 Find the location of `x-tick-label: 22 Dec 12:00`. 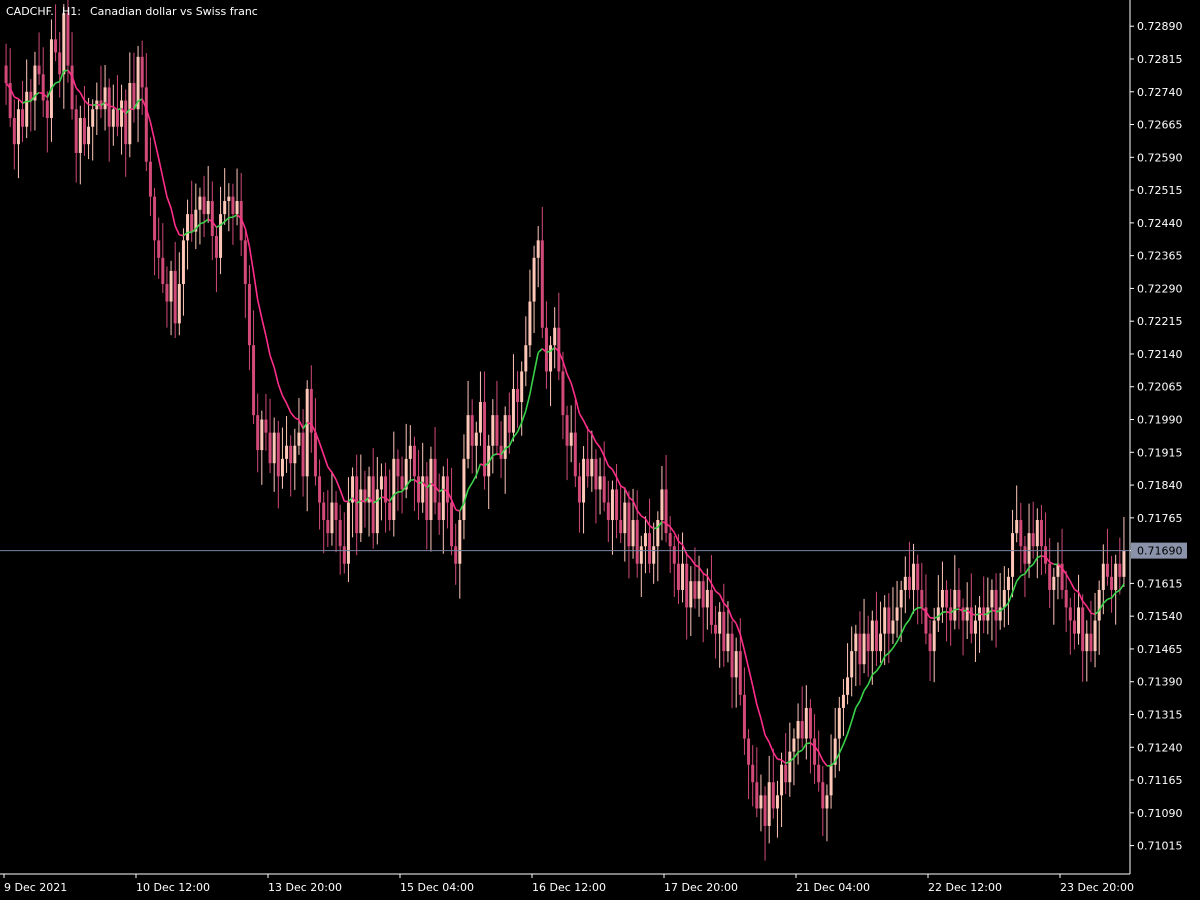

x-tick-label: 22 Dec 12:00 is located at coordinates (965, 887).